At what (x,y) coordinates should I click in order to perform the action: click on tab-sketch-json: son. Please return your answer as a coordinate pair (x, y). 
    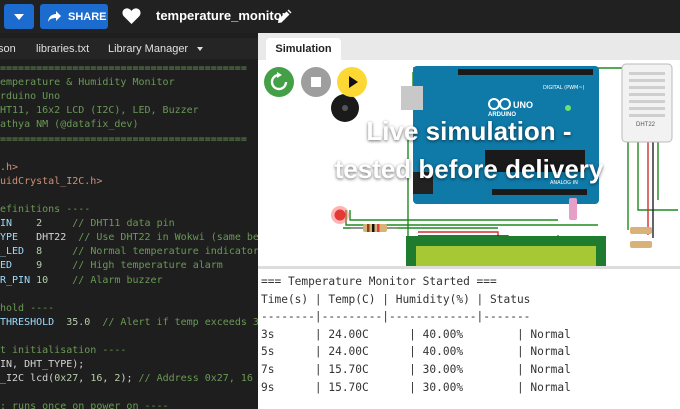
    Looking at the image, I should click on (8, 49).